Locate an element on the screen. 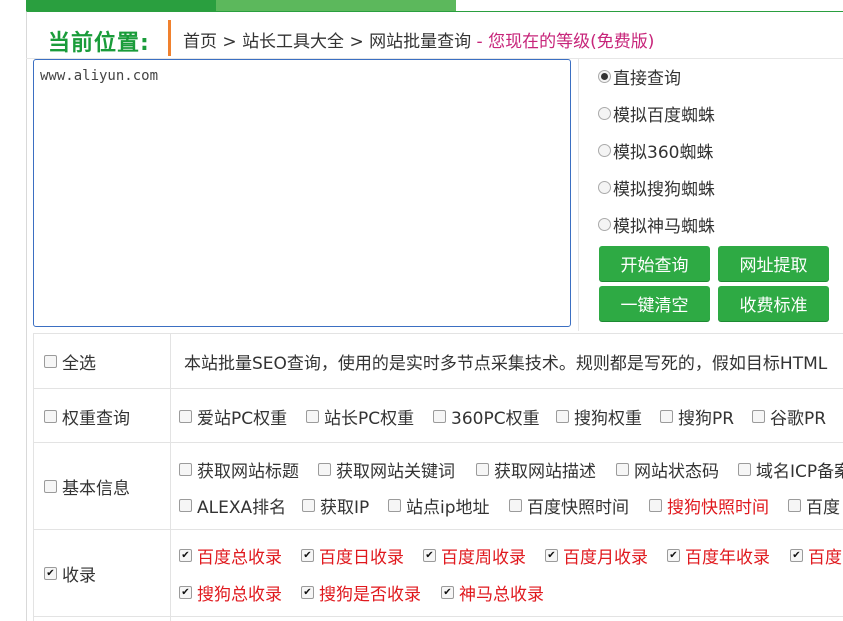  option-google-pr: 谷歌PR is located at coordinates (789, 416).